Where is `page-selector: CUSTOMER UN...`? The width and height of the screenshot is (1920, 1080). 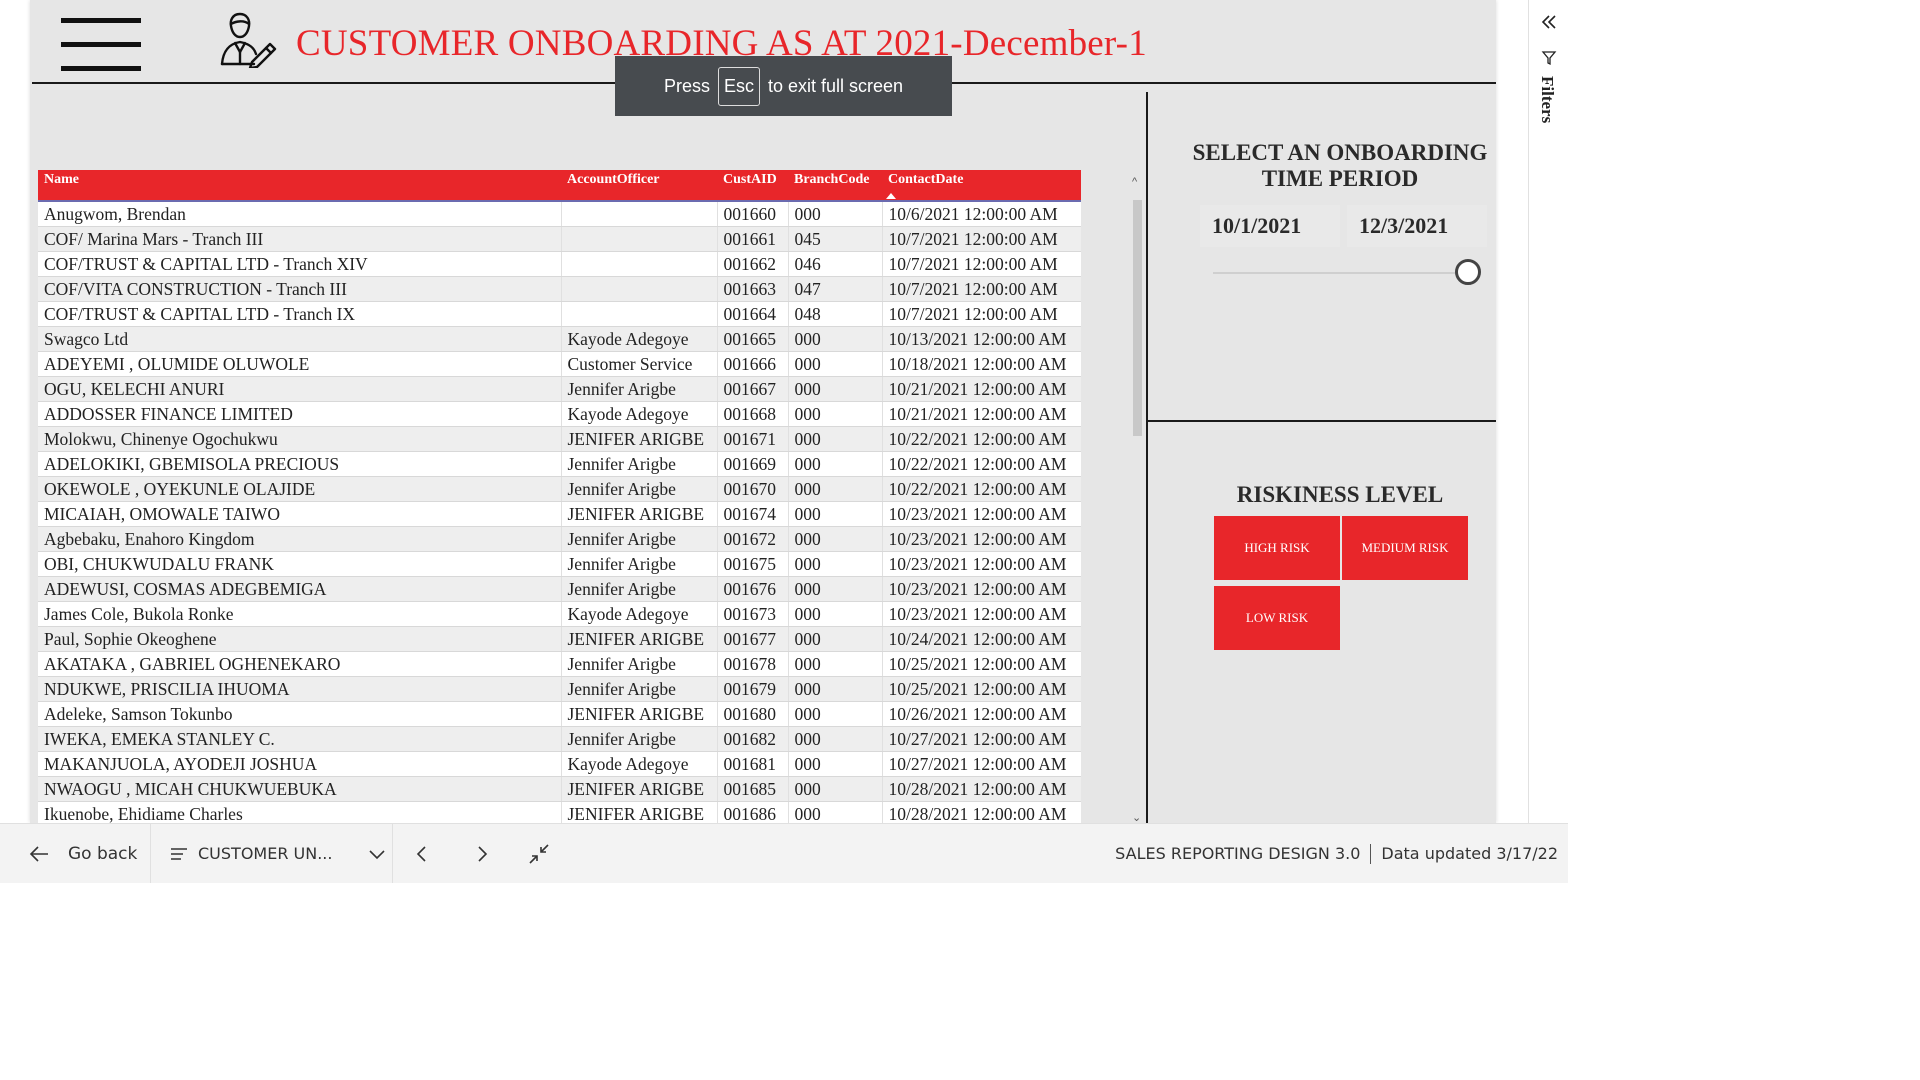
page-selector: CUSTOMER UN... is located at coordinates (278, 853).